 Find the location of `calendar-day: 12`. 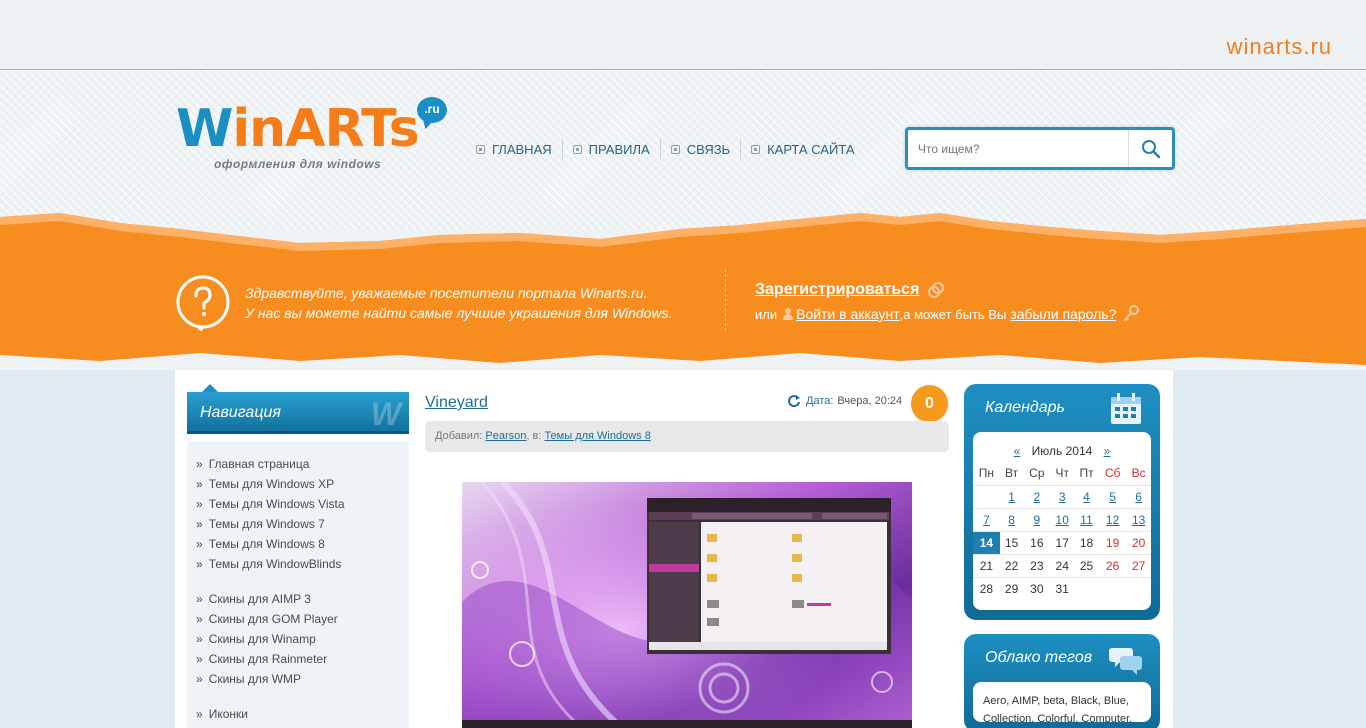

calendar-day: 12 is located at coordinates (1112, 519).